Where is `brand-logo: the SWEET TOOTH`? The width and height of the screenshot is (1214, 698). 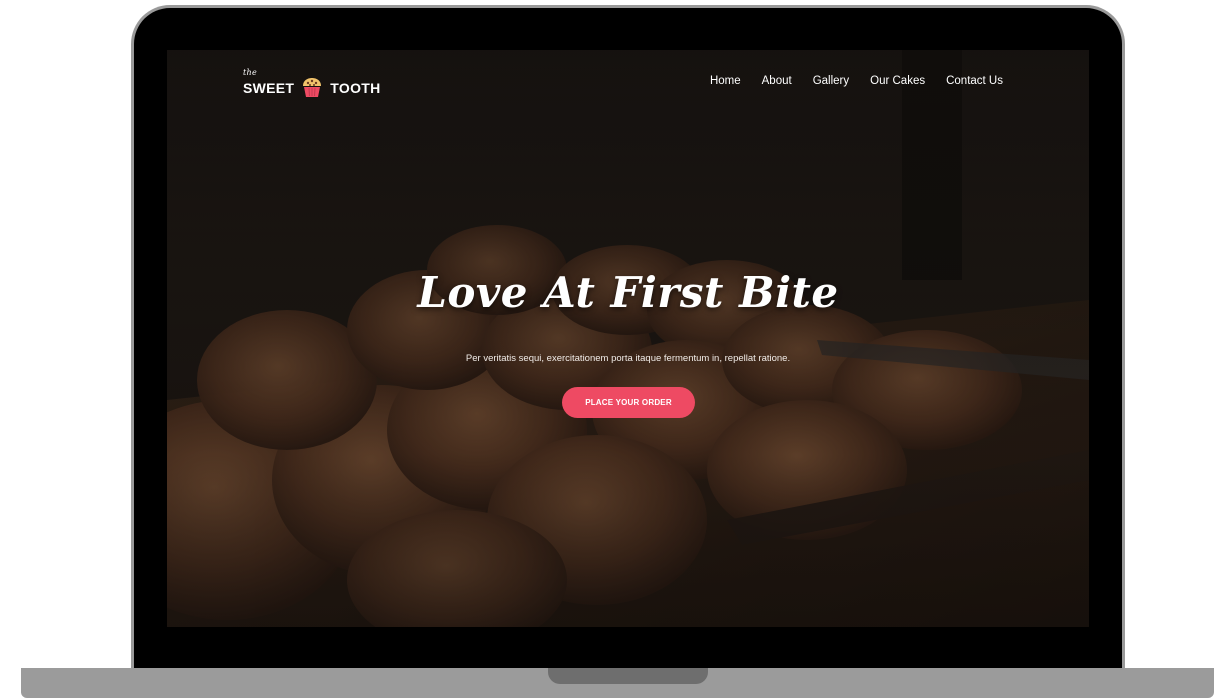
brand-logo: the SWEET TOOTH is located at coordinates (312, 83).